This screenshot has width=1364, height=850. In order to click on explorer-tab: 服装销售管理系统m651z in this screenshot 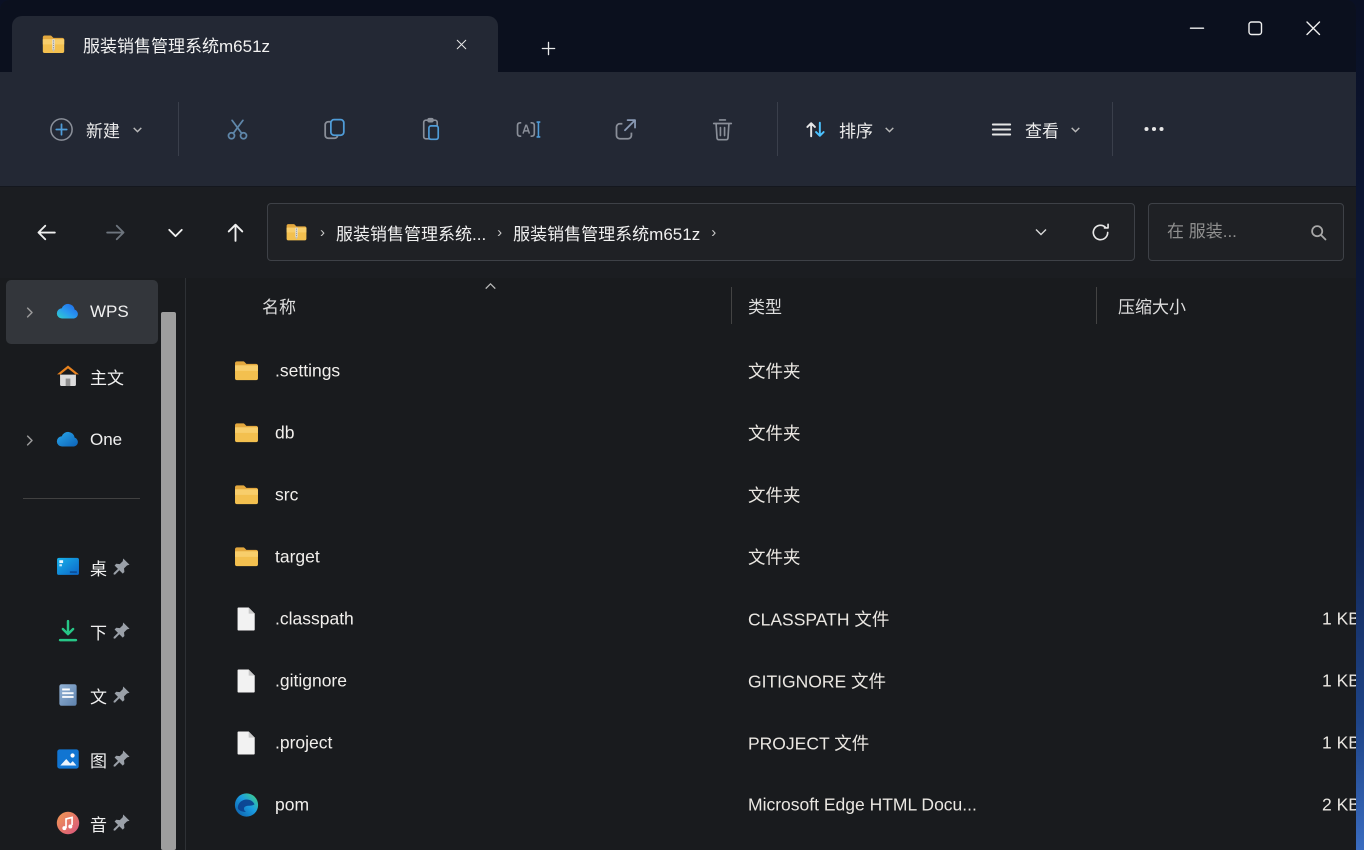, I will do `click(255, 44)`.